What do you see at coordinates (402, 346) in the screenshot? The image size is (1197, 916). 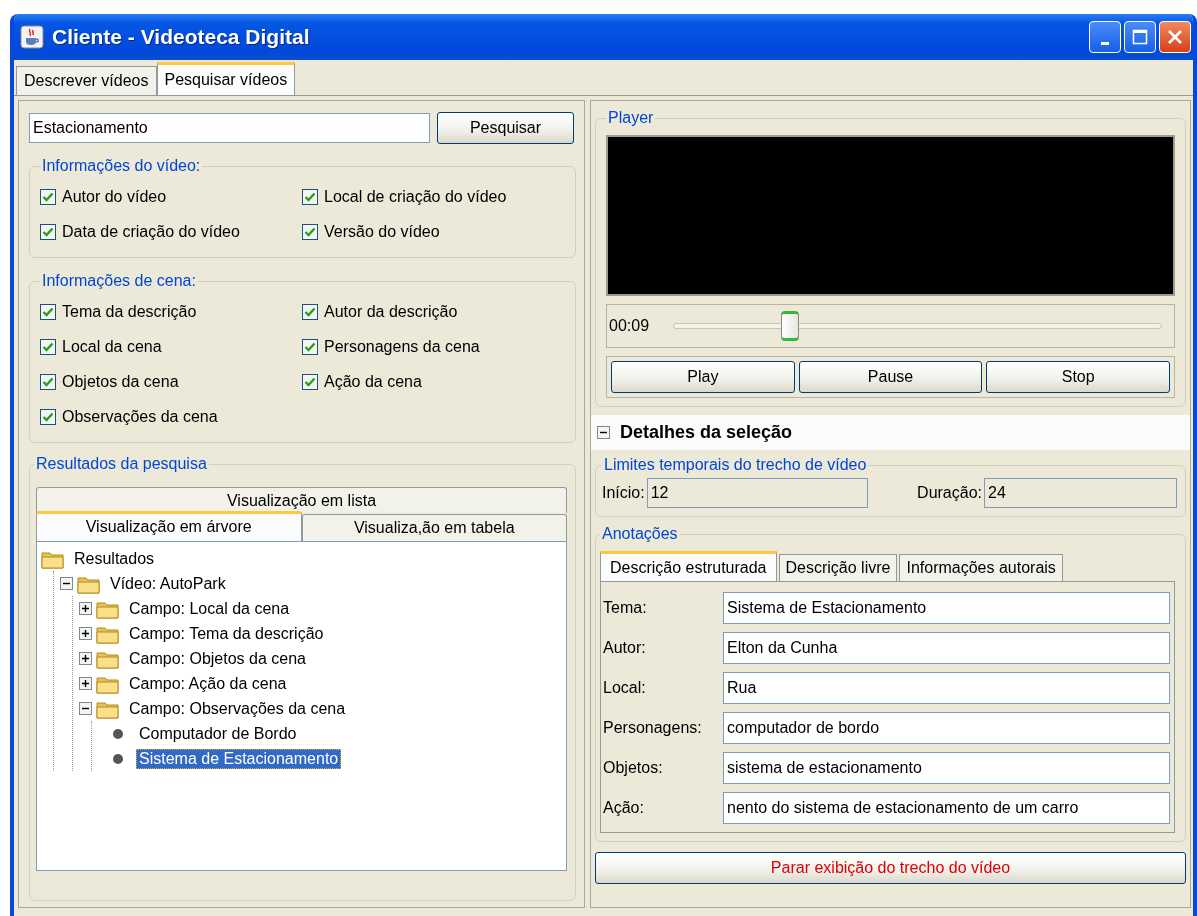 I see `checkbox-label: Personagens da cena` at bounding box center [402, 346].